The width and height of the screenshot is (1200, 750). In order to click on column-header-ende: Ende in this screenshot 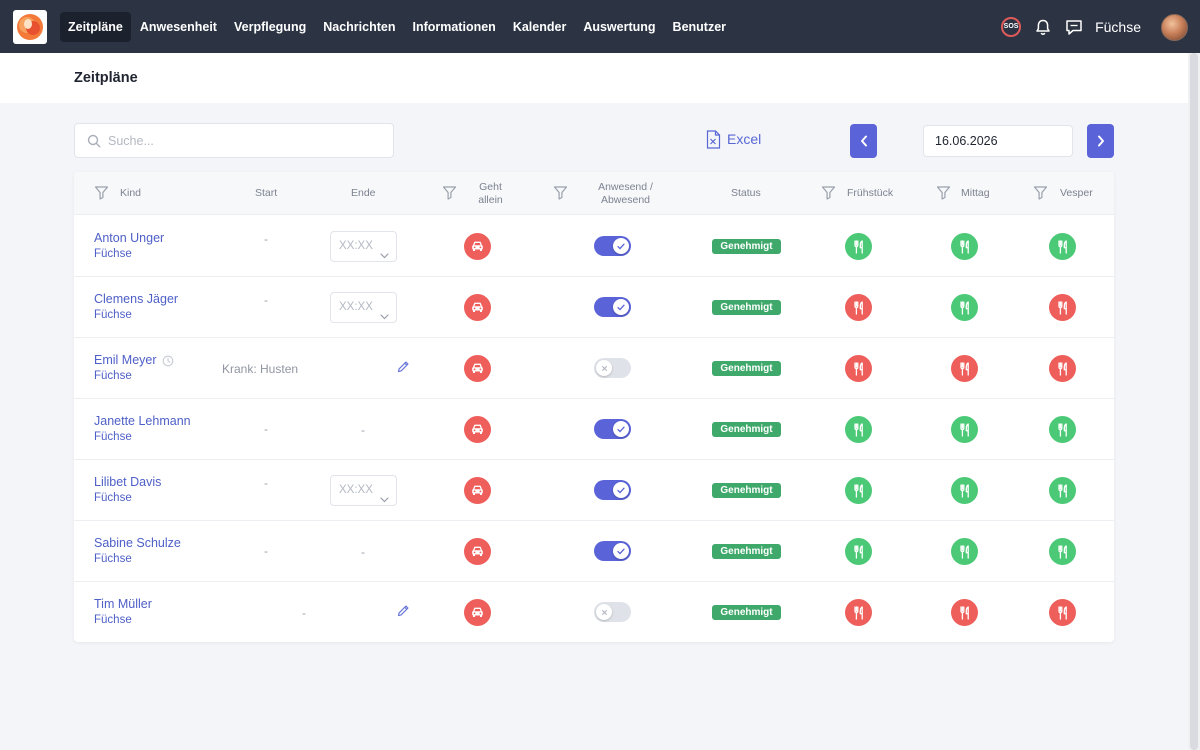, I will do `click(363, 193)`.